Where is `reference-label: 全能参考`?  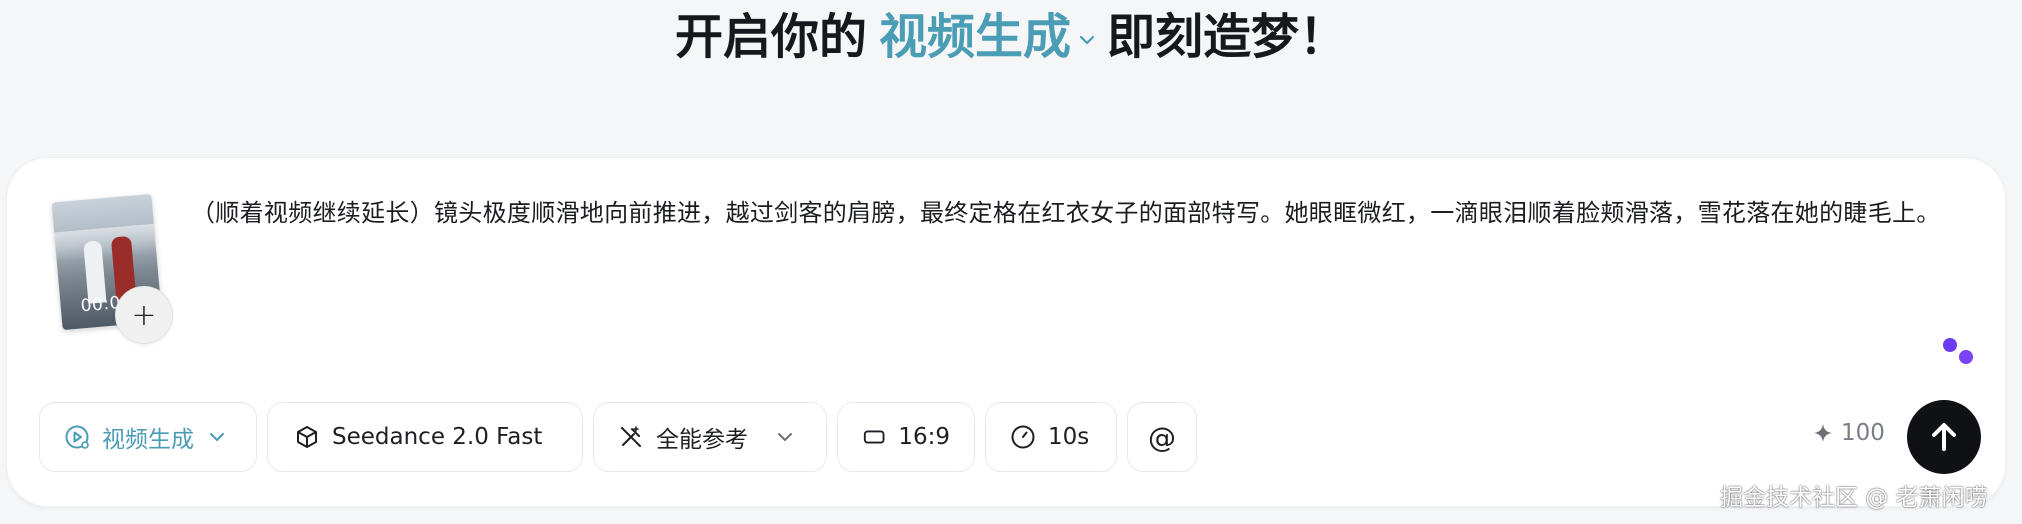
reference-label: 全能参考 is located at coordinates (702, 440).